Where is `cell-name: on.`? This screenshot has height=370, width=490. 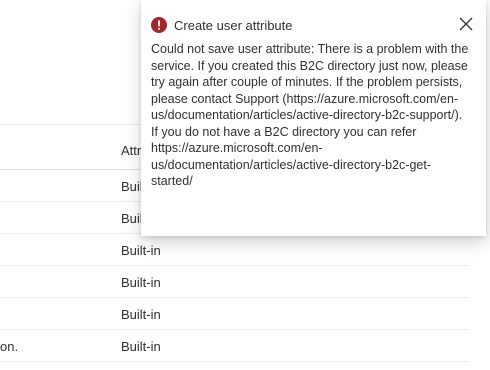 cell-name: on. is located at coordinates (9, 346).